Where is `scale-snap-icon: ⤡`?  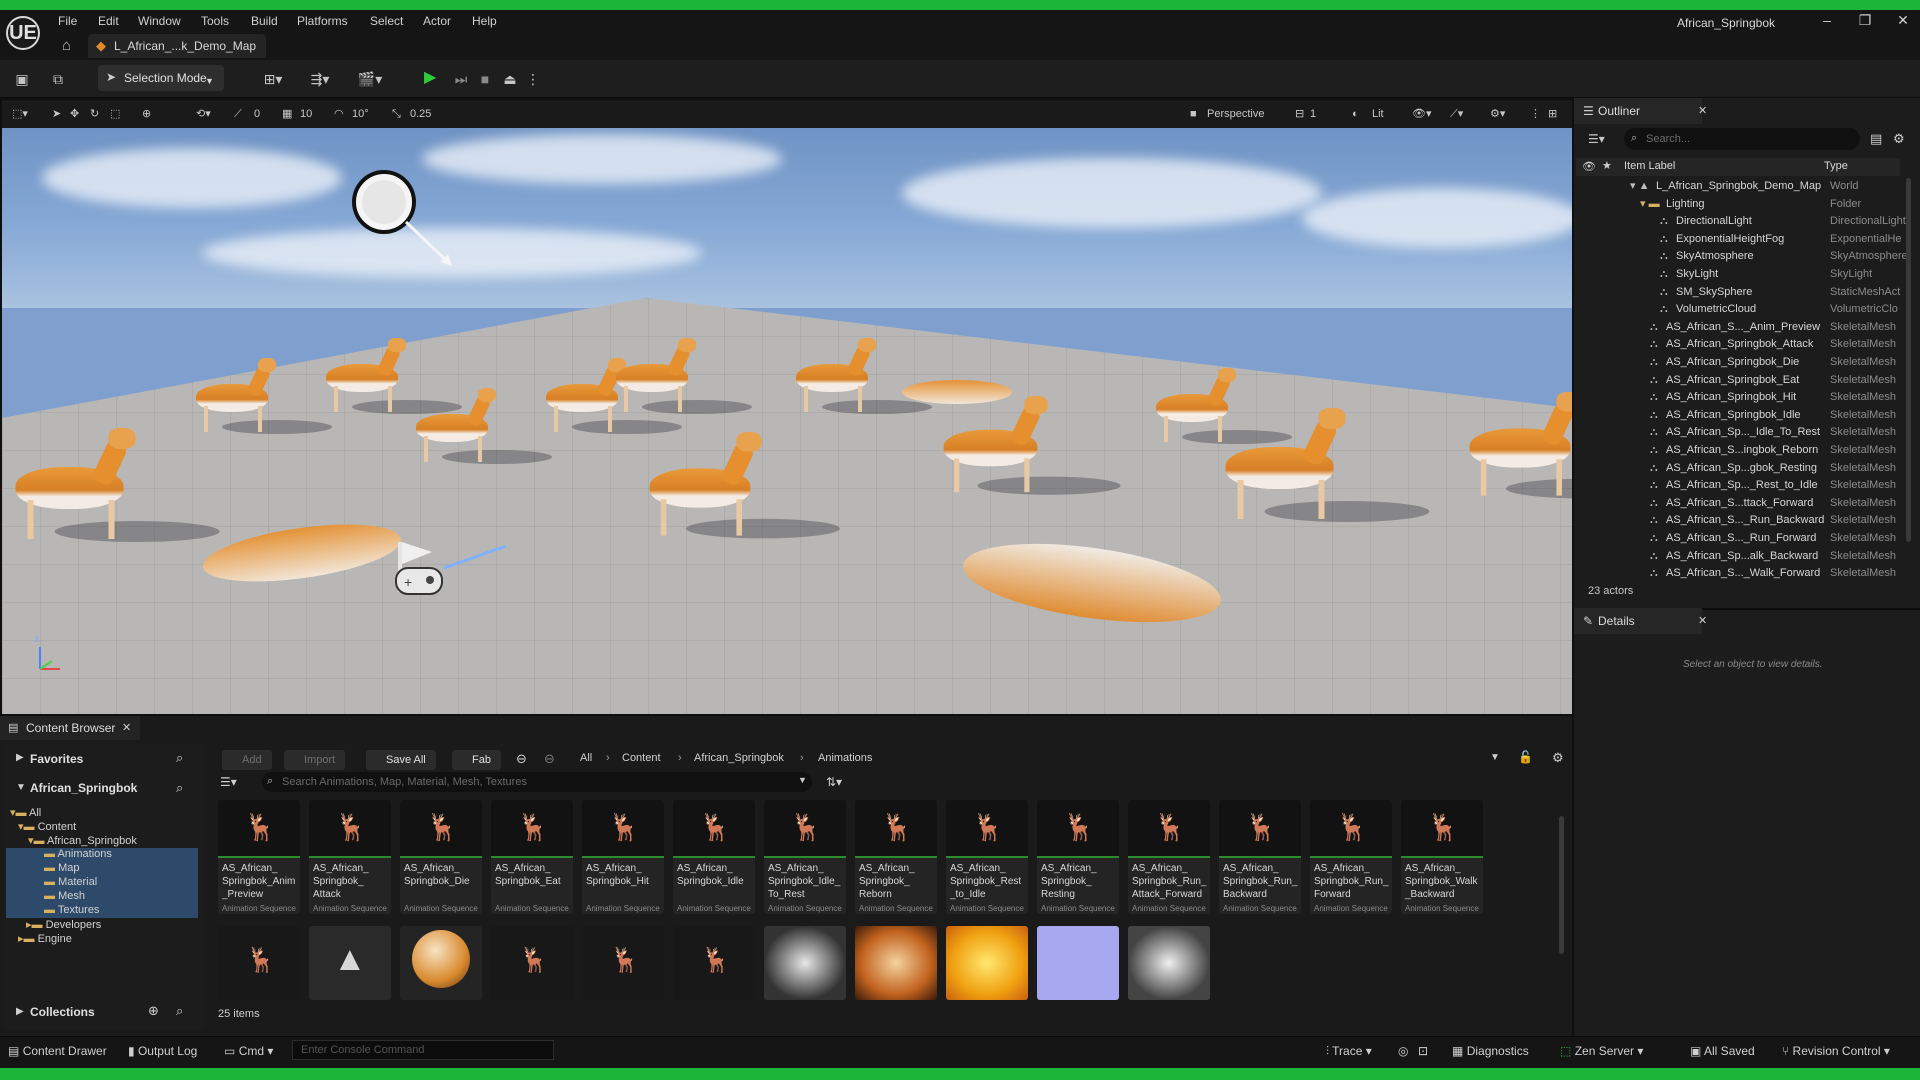
scale-snap-icon: ⤡ is located at coordinates (396, 114).